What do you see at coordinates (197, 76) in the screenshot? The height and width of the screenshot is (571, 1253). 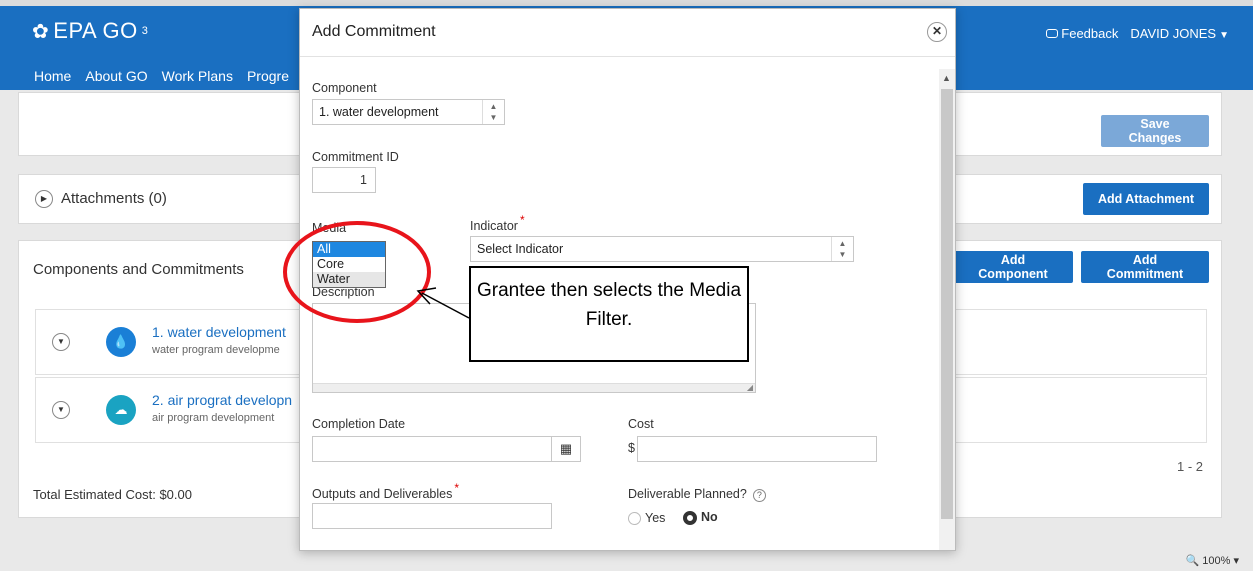 I see `nav-work-plans: Work Plans` at bounding box center [197, 76].